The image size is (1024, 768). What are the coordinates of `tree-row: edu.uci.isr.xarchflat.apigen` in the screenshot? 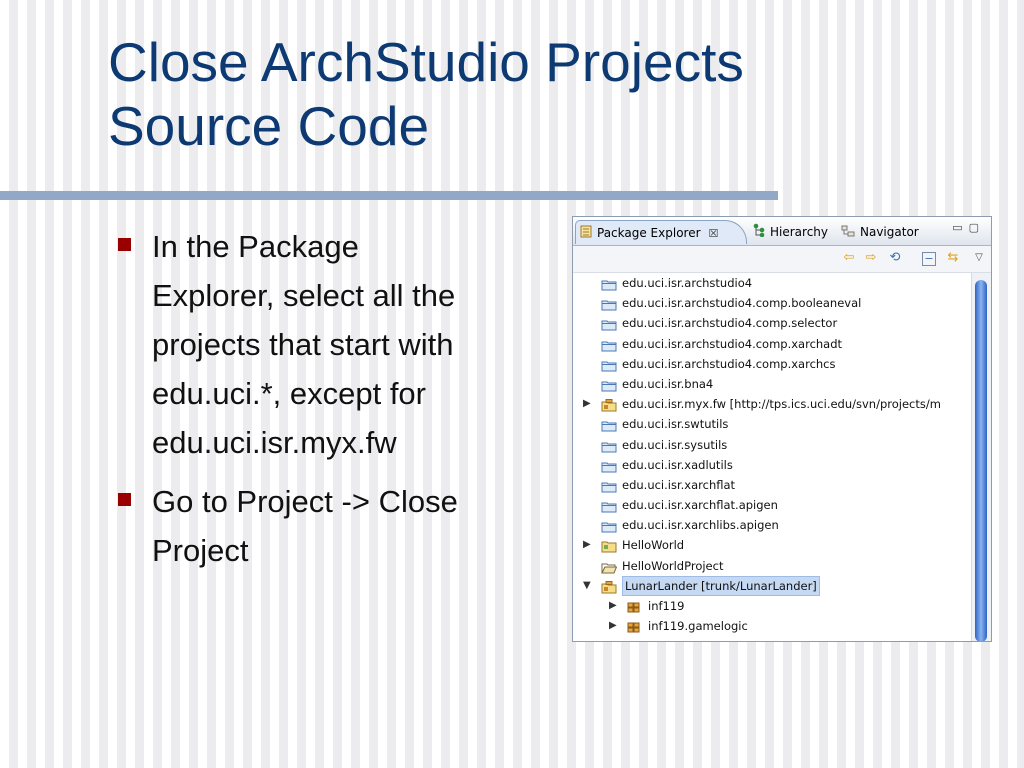 It's located at (771, 505).